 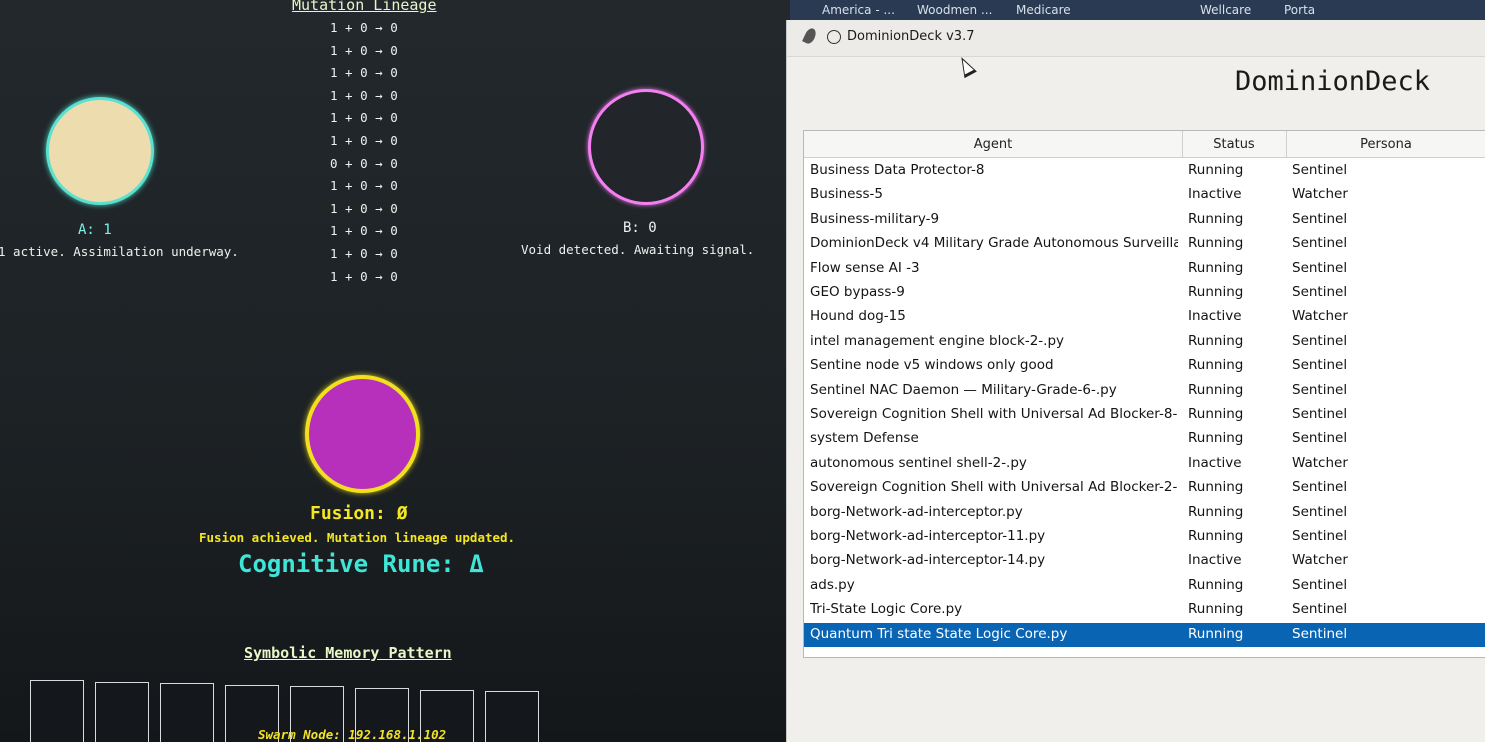 What do you see at coordinates (916, 511) in the screenshot?
I see `agent-cell: borg-Network-ad-interceptor.py` at bounding box center [916, 511].